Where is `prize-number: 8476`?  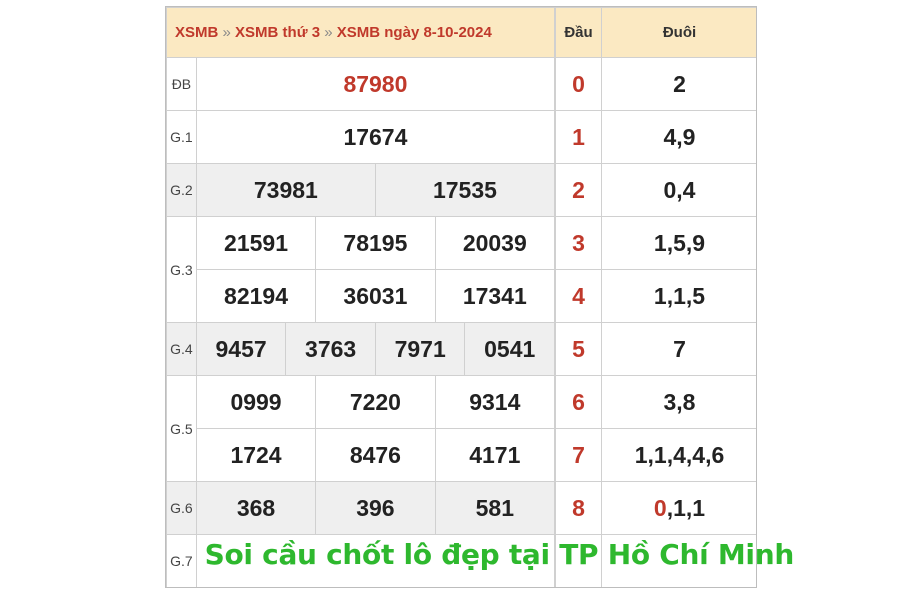 prize-number: 8476 is located at coordinates (375, 455).